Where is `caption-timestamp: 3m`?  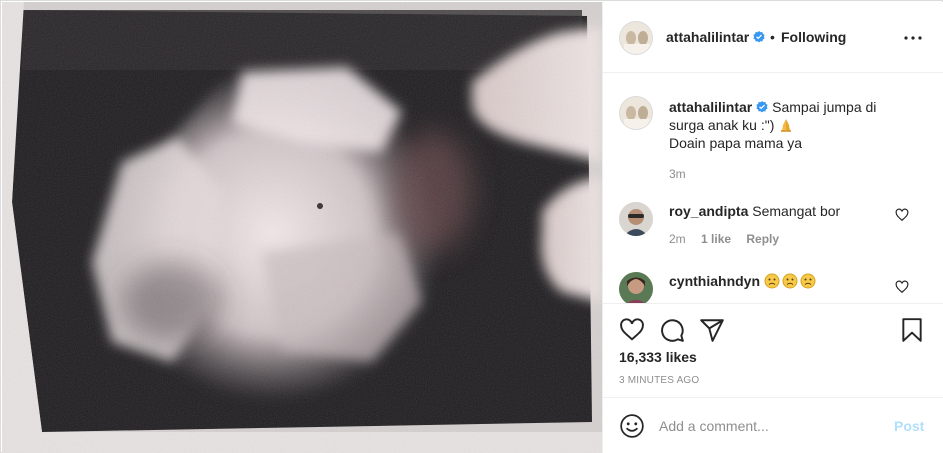 caption-timestamp: 3m is located at coordinates (677, 174).